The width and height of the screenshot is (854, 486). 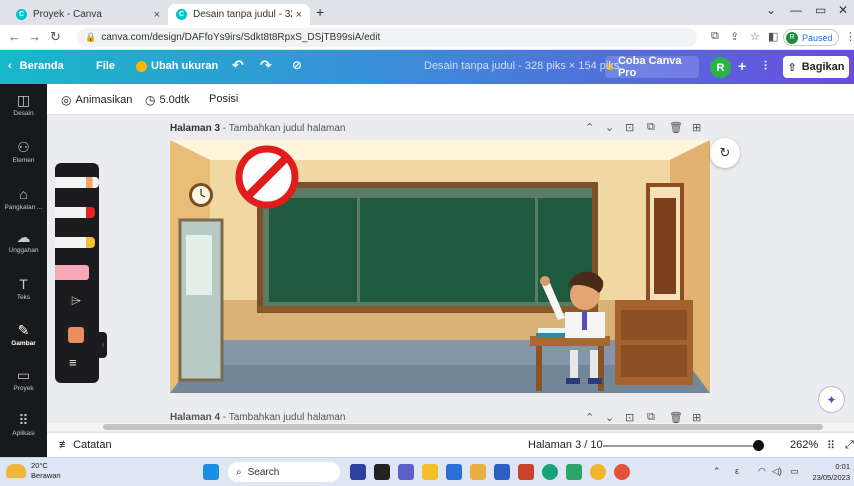 What do you see at coordinates (652, 67) in the screenshot?
I see `try-pro-button: ♛ Coba Canva Pro` at bounding box center [652, 67].